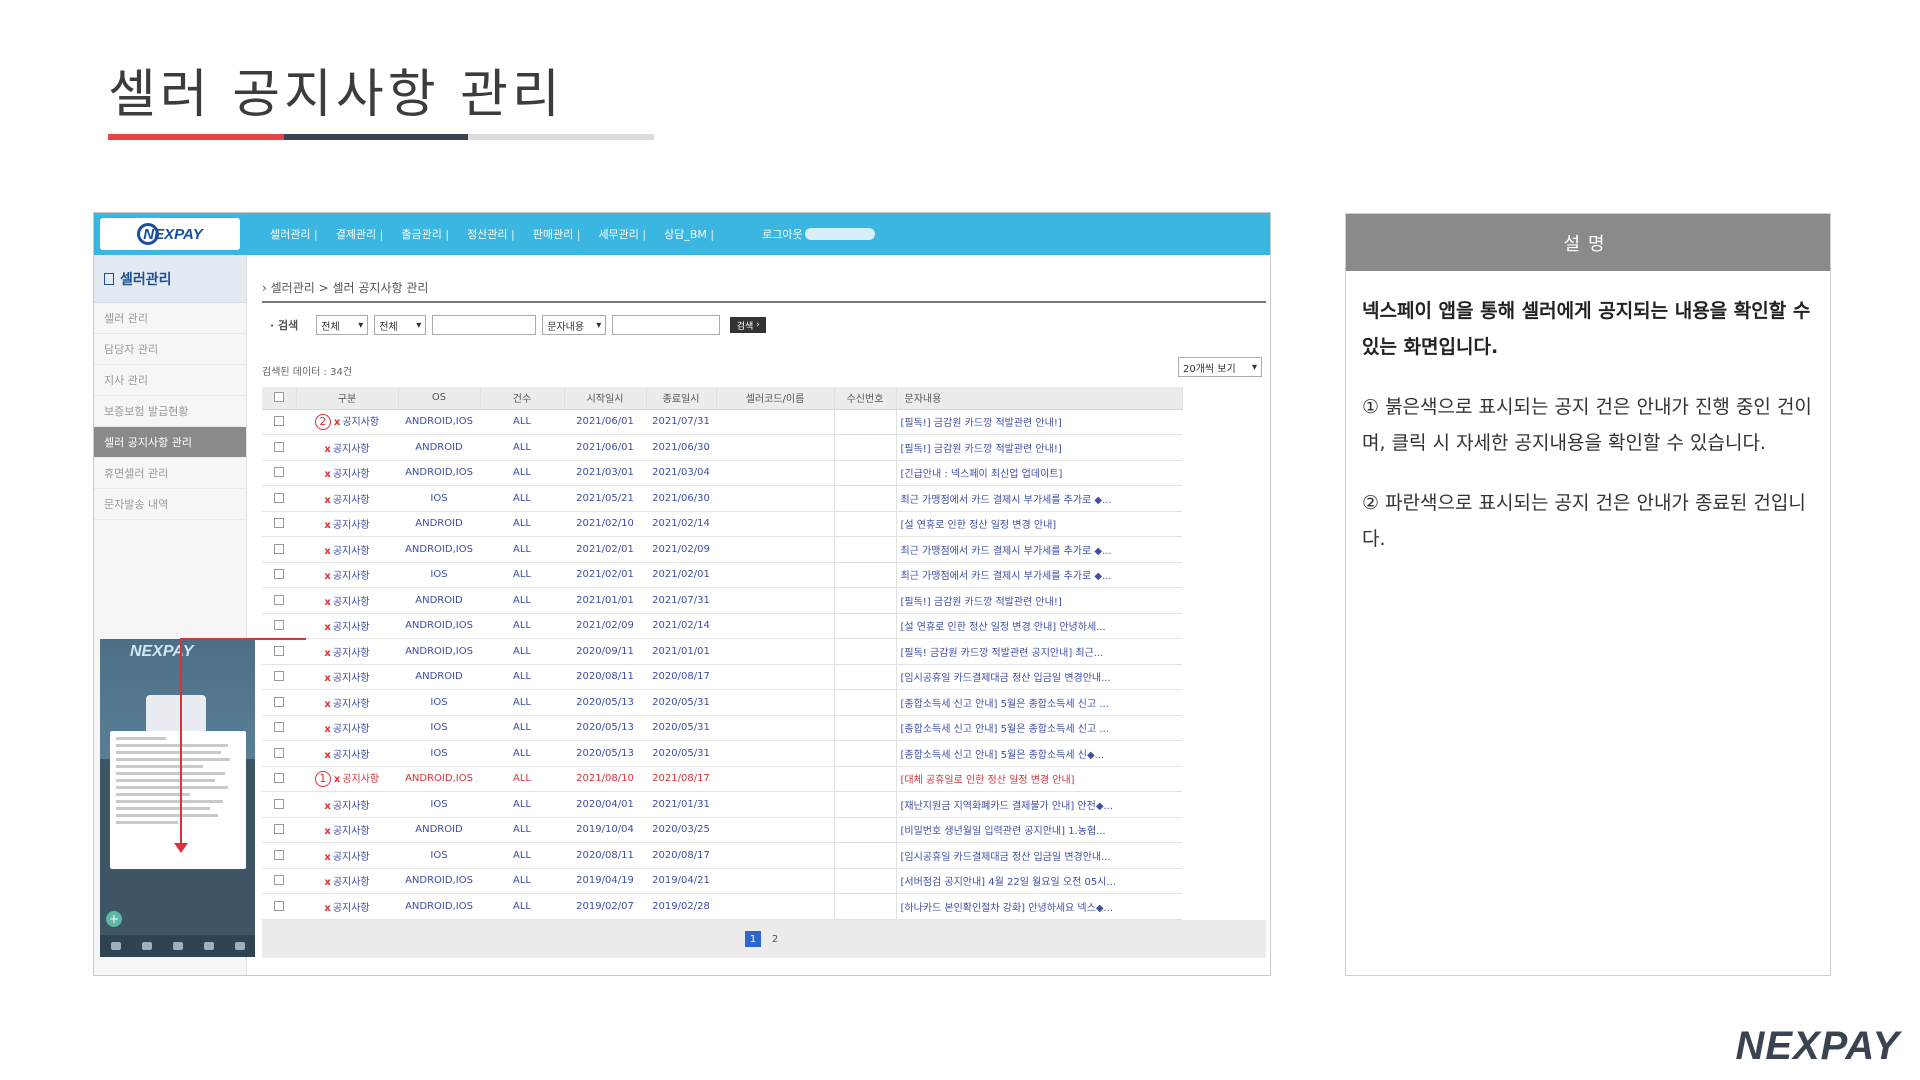  Describe the element at coordinates (400, 325) in the screenshot. I see `search-select-2: 전체 ▾` at that location.